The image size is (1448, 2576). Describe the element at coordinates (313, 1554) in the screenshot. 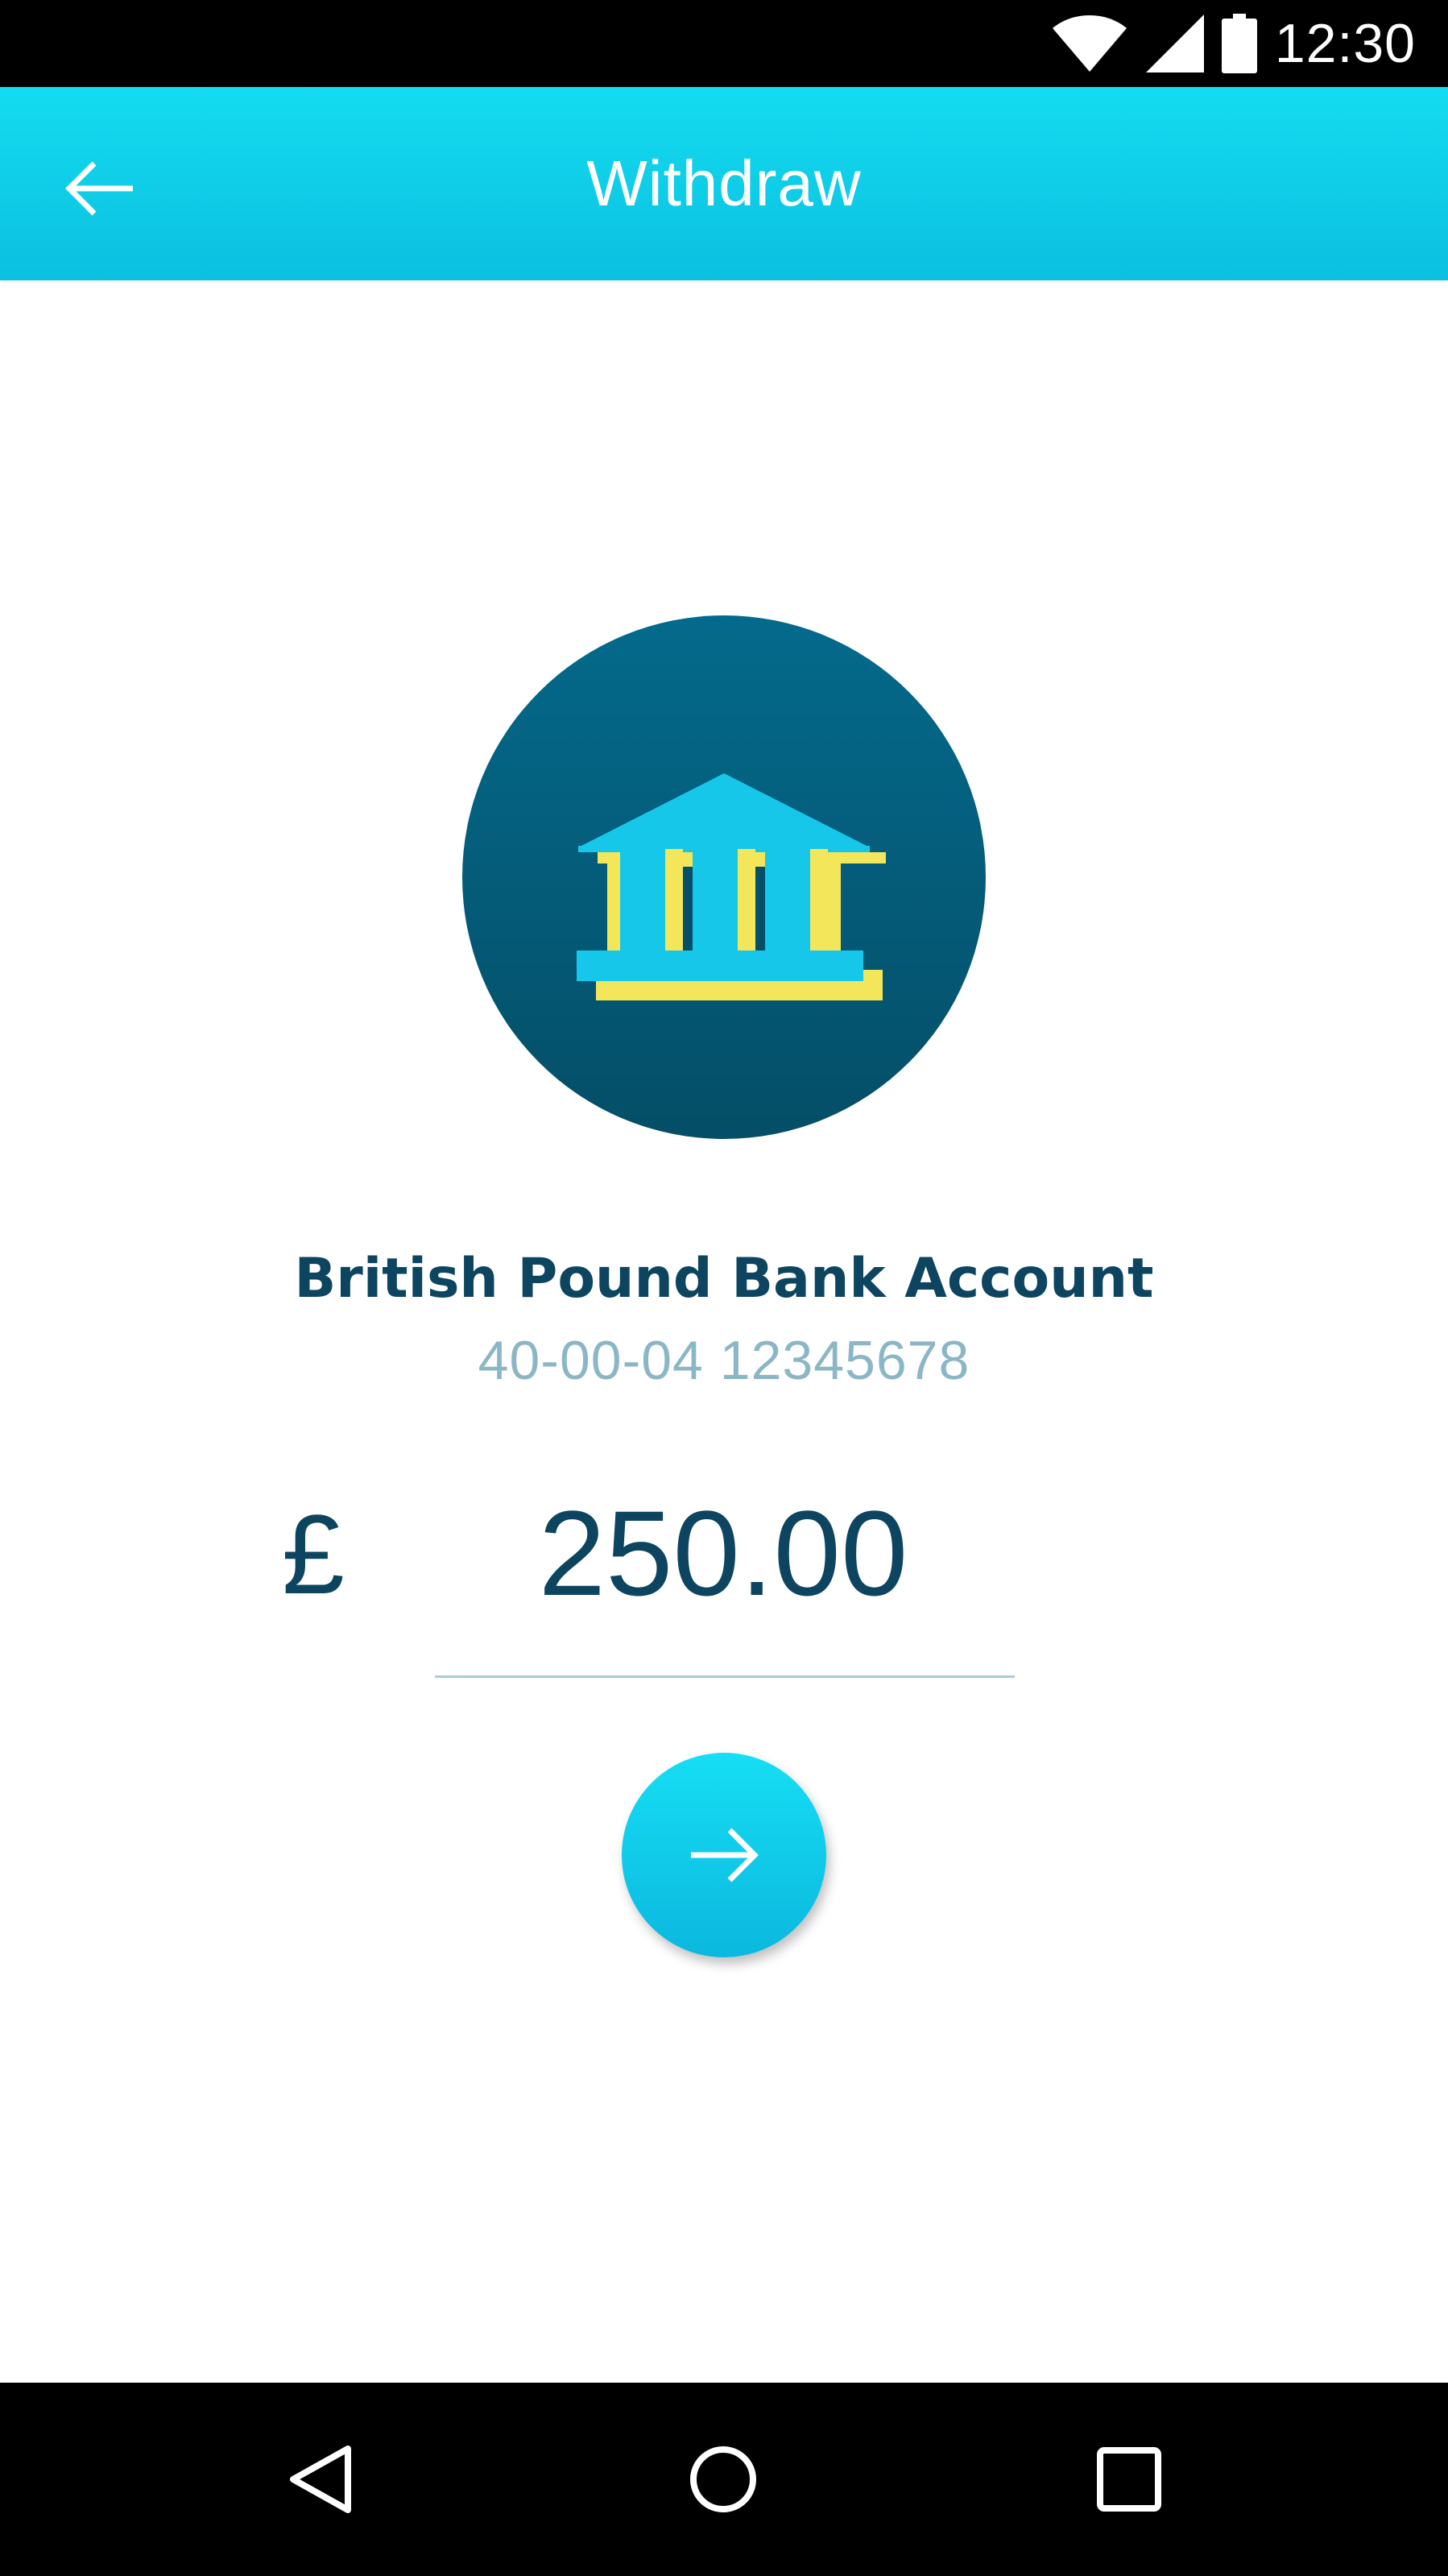

I see `currency-symbol: £` at that location.